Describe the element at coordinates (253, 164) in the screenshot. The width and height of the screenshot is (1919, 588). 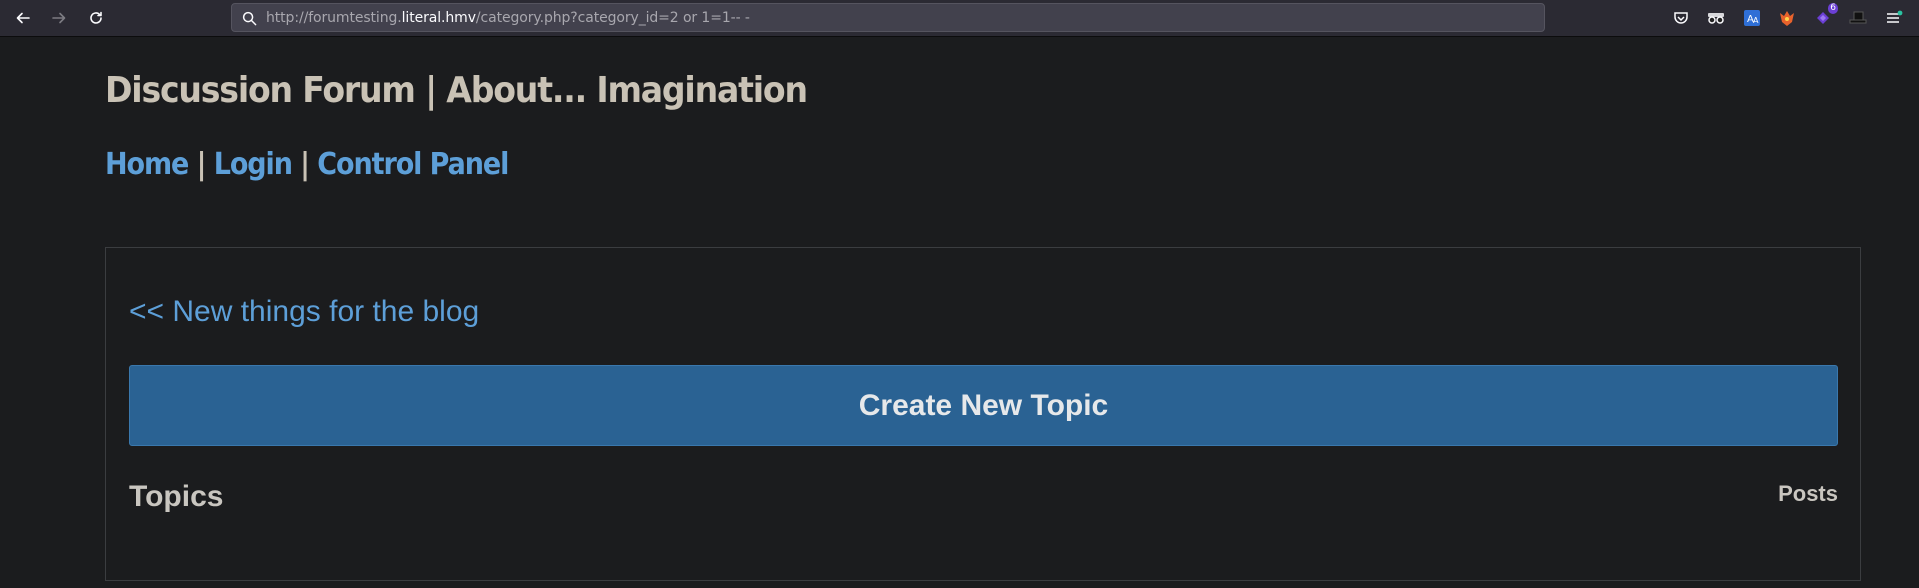
I see `nav-login-link: Login` at that location.